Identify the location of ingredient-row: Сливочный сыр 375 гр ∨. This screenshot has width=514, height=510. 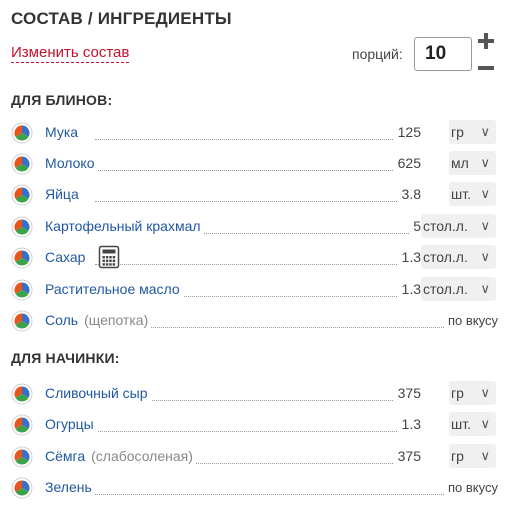
(257, 394).